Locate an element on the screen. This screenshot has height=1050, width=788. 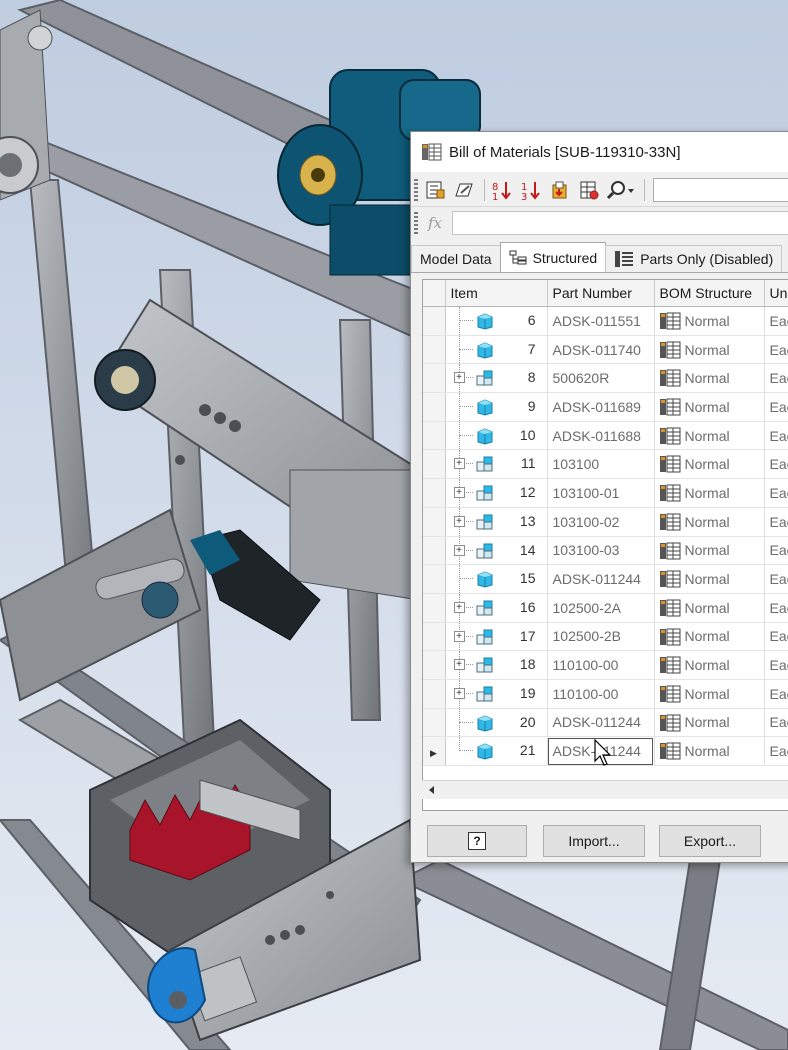
tab-parts-only: Parts Only (Disabled) is located at coordinates (694, 258).